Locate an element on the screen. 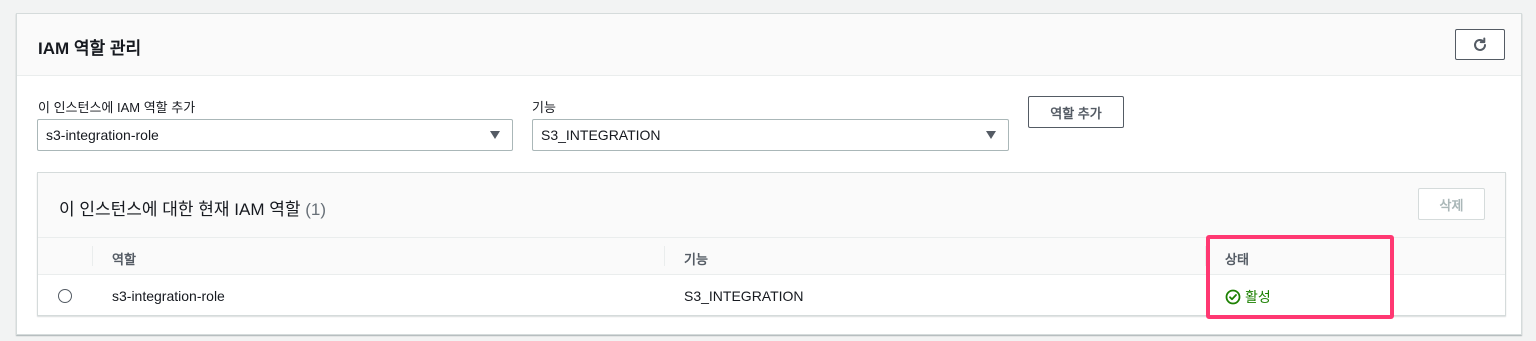 This screenshot has width=1536, height=341. refresh-button is located at coordinates (1480, 44).